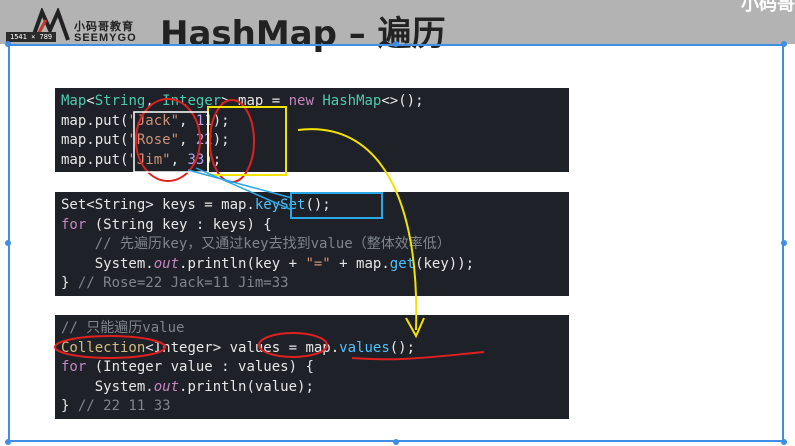  I want to click on resize-handle-bottom-center, so click(396, 442).